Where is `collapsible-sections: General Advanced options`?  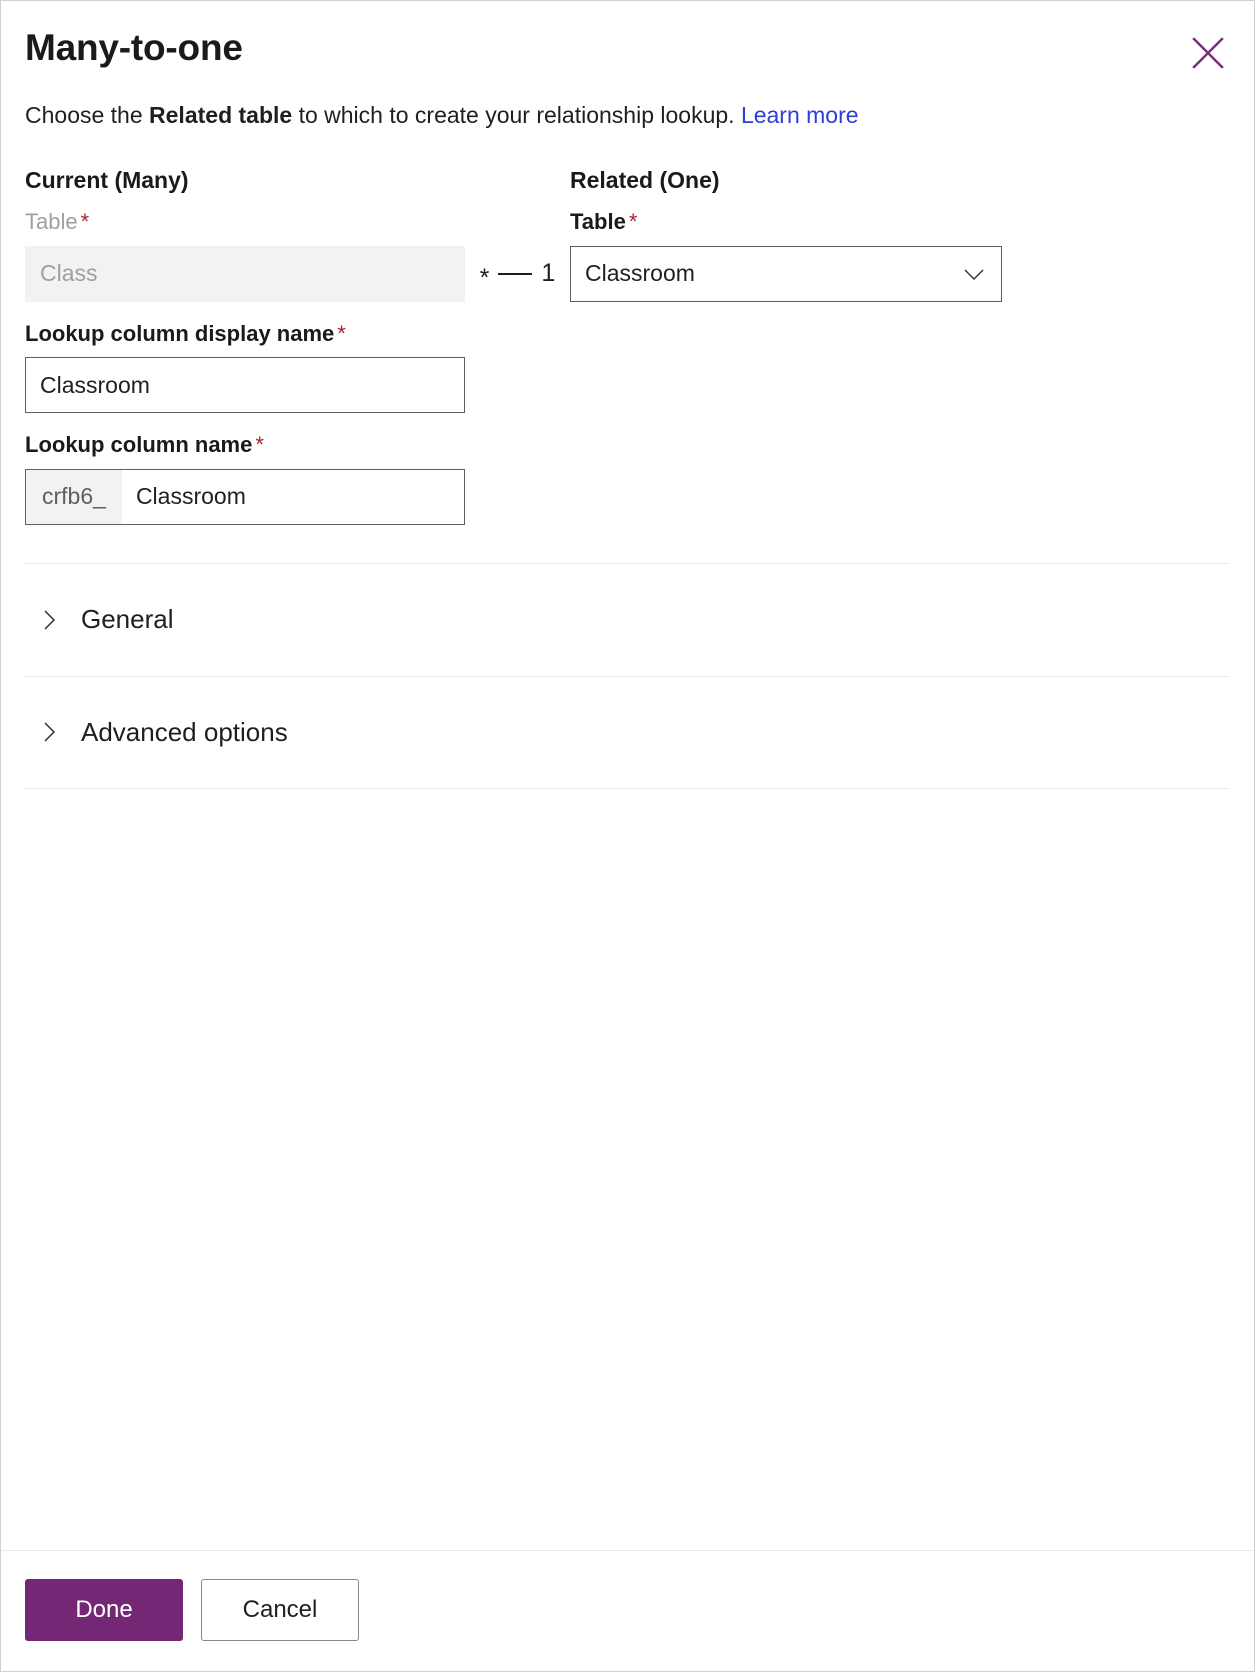
collapsible-sections: General Advanced options is located at coordinates (627, 675).